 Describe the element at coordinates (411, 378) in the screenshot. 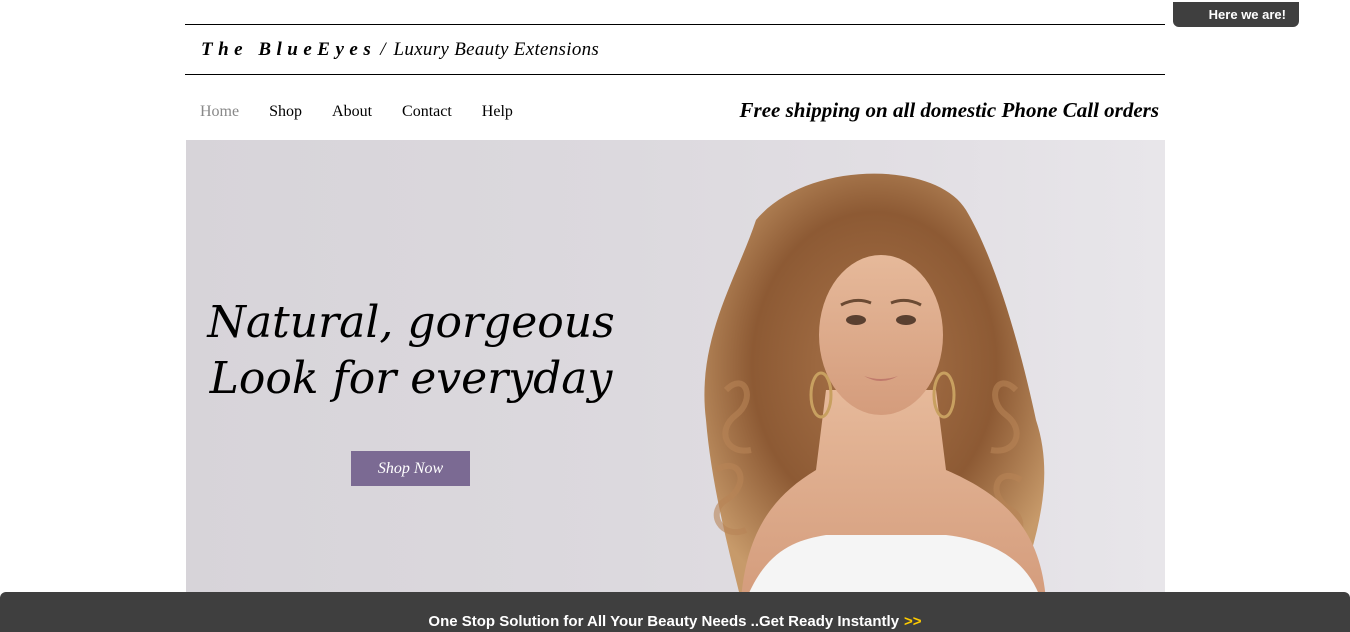

I see `hero-headline-line-2: Look for everyday` at that location.